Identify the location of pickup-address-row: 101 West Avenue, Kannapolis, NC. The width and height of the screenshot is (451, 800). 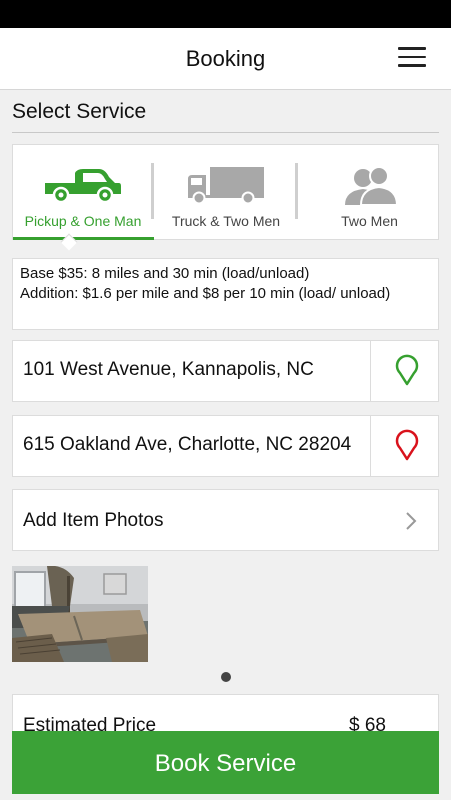
(225, 371).